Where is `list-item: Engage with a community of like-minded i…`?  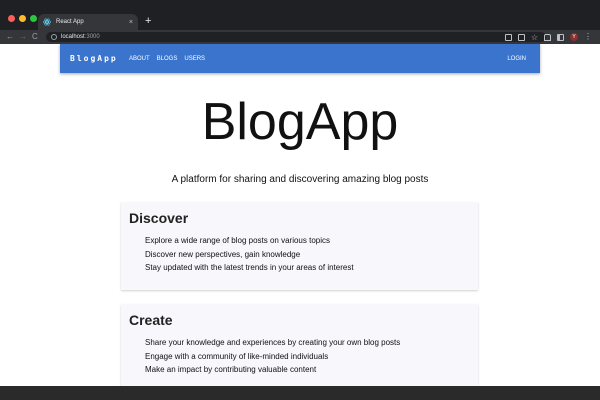 list-item: Engage with a community of like-minded i… is located at coordinates (237, 356).